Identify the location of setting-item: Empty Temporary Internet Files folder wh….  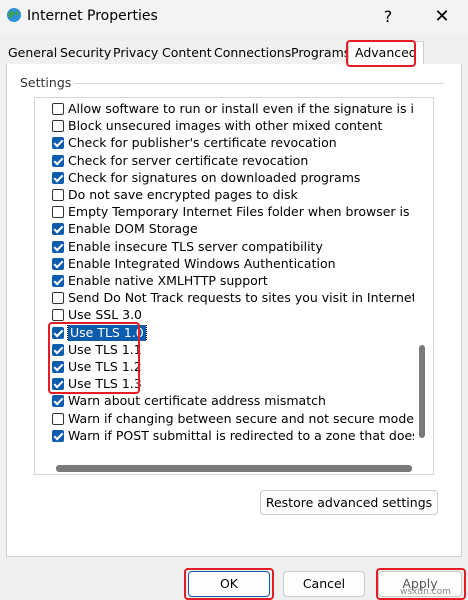
(233, 212).